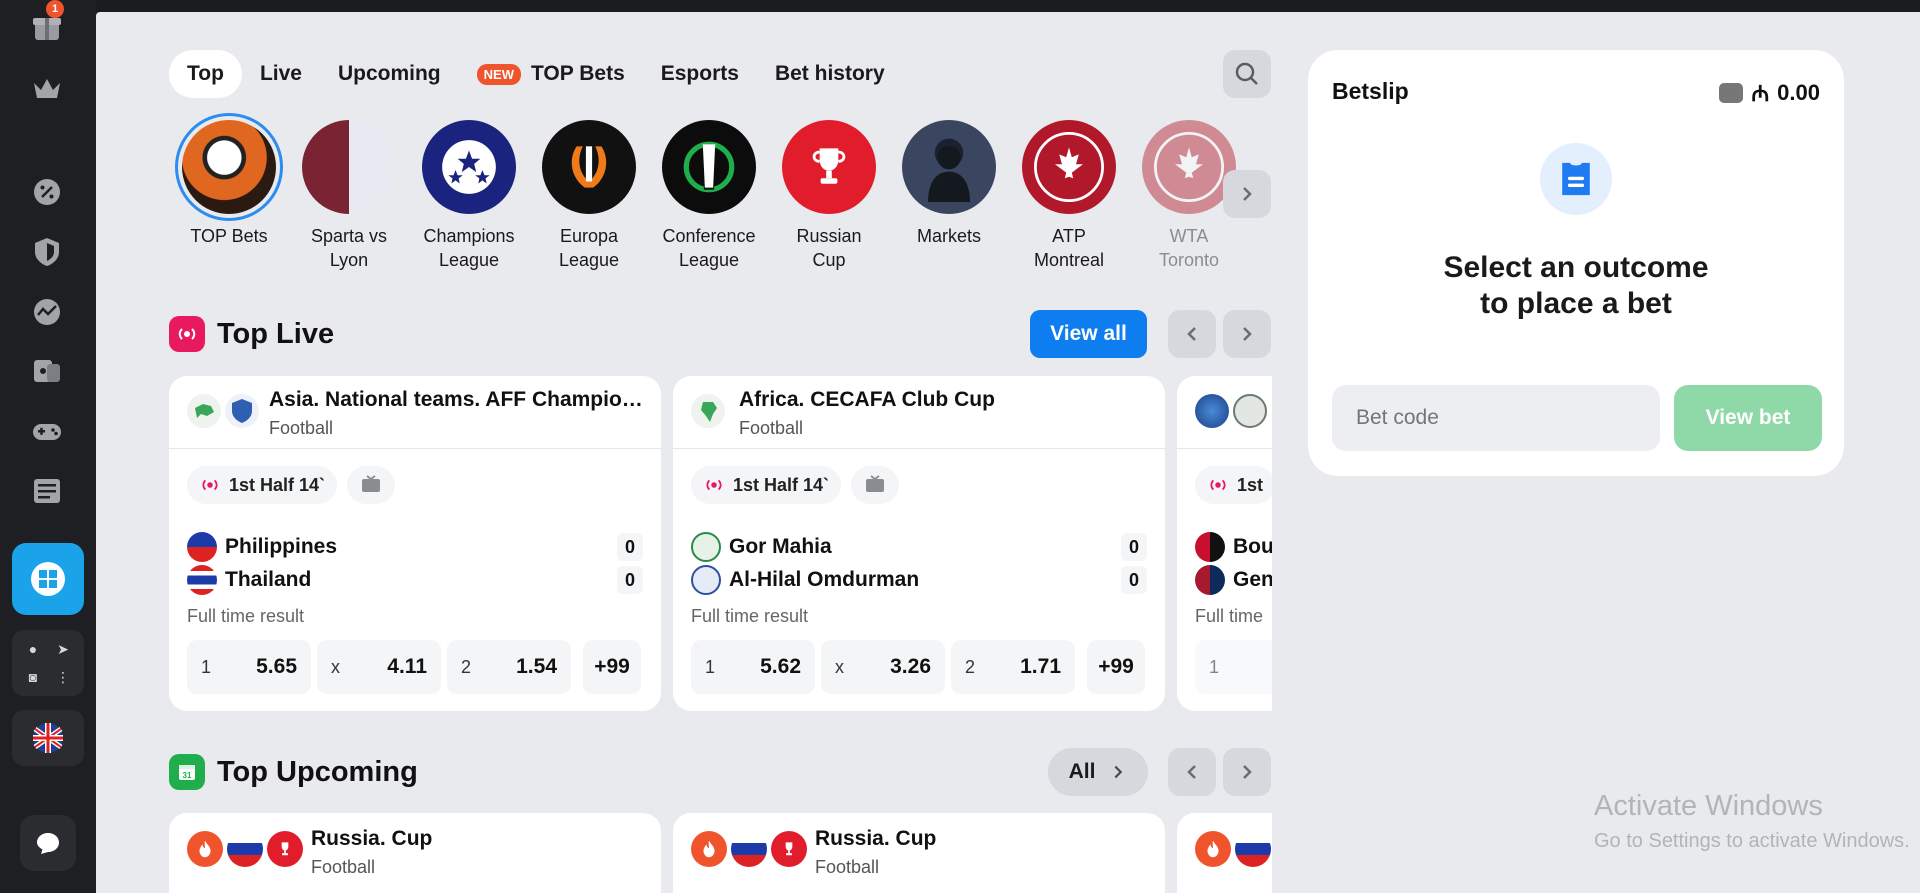 The width and height of the screenshot is (1920, 893). Describe the element at coordinates (1748, 418) in the screenshot. I see `view-bet-button: View bet` at that location.